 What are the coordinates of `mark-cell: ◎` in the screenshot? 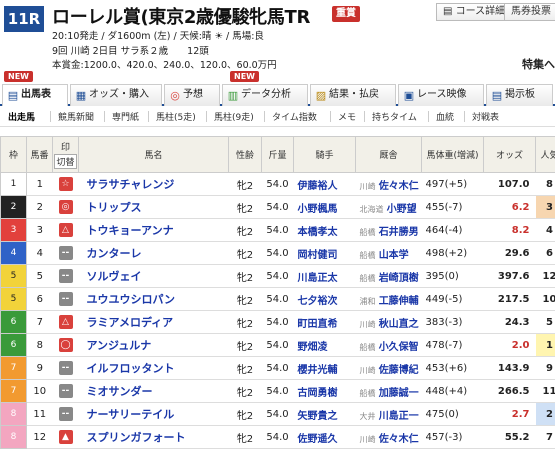 It's located at (65, 207).